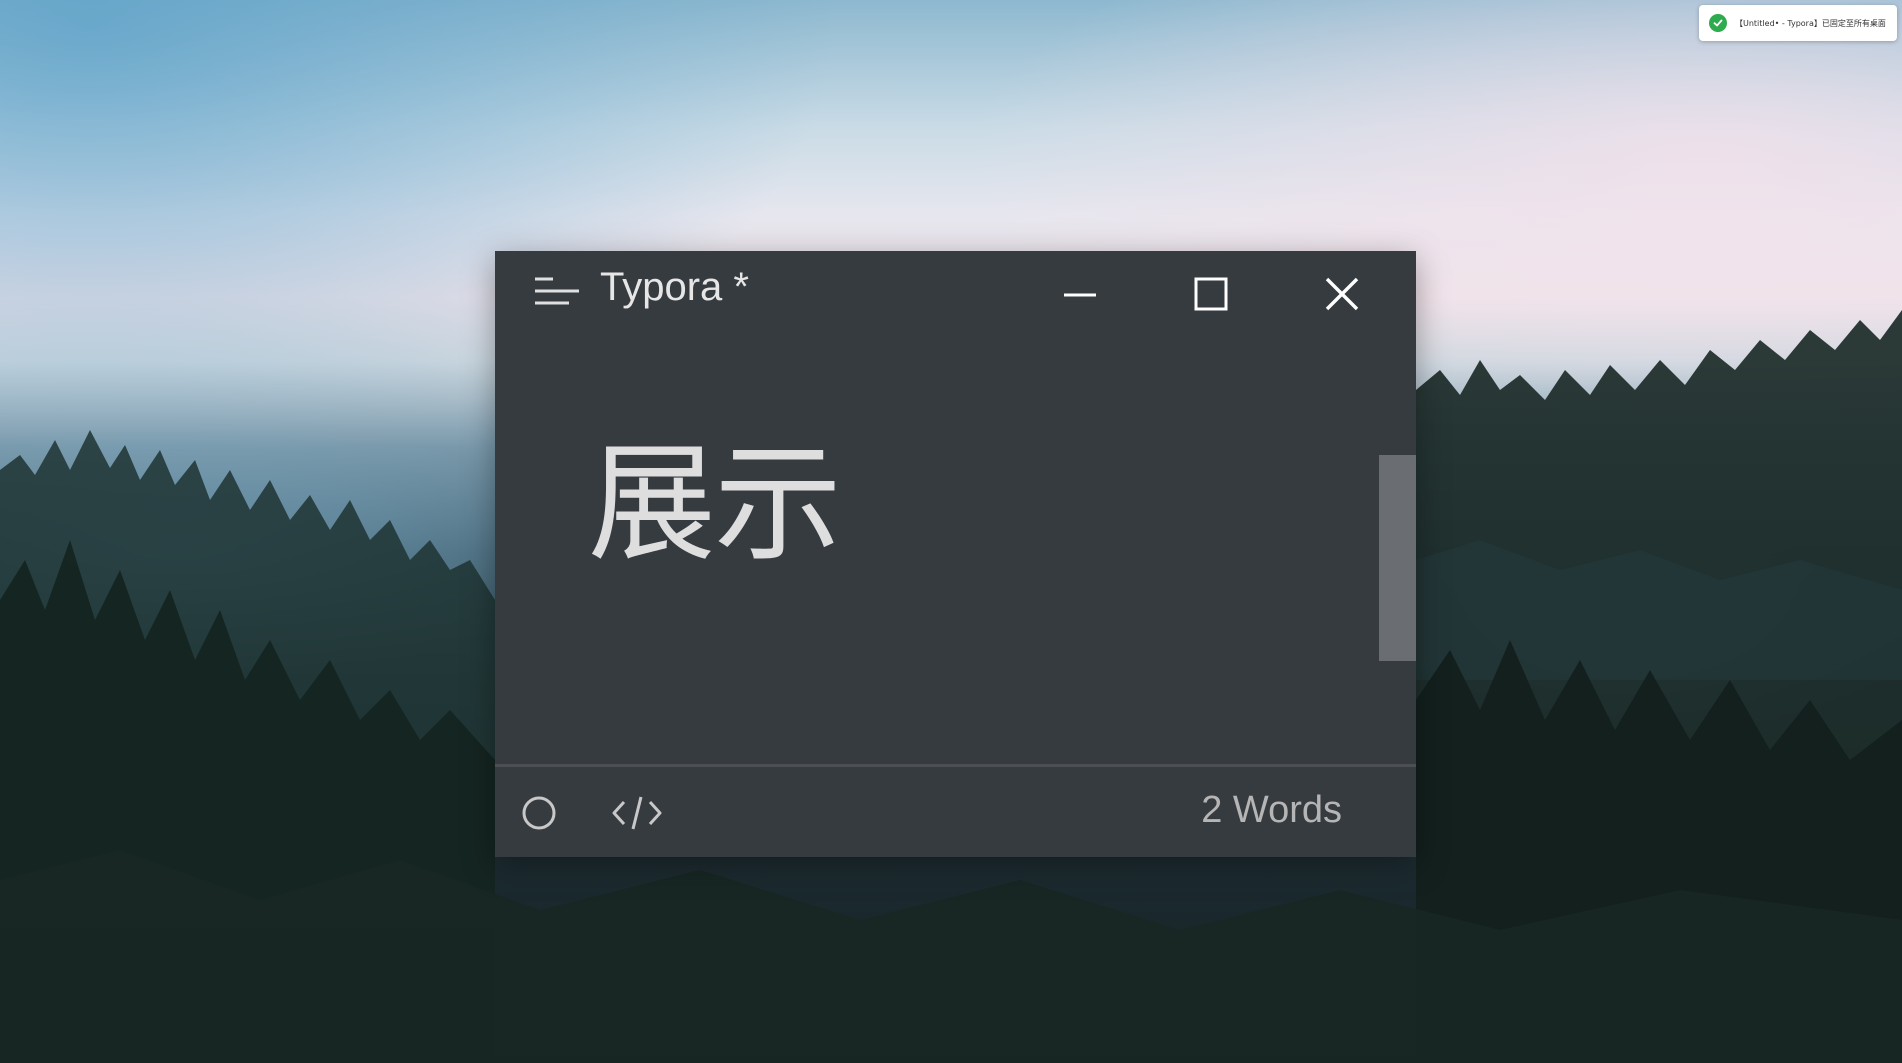 Image resolution: width=1902 pixels, height=1063 pixels. I want to click on minimize-icon, so click(1080, 295).